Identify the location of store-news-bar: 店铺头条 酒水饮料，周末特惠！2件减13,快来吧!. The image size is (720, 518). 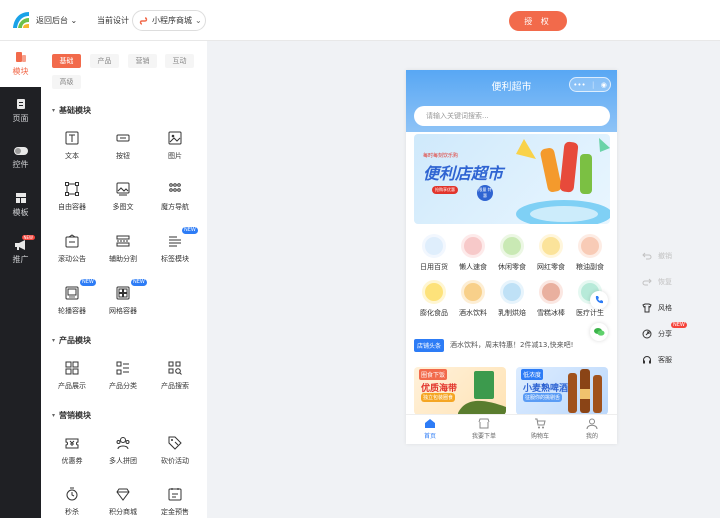
(512, 345).